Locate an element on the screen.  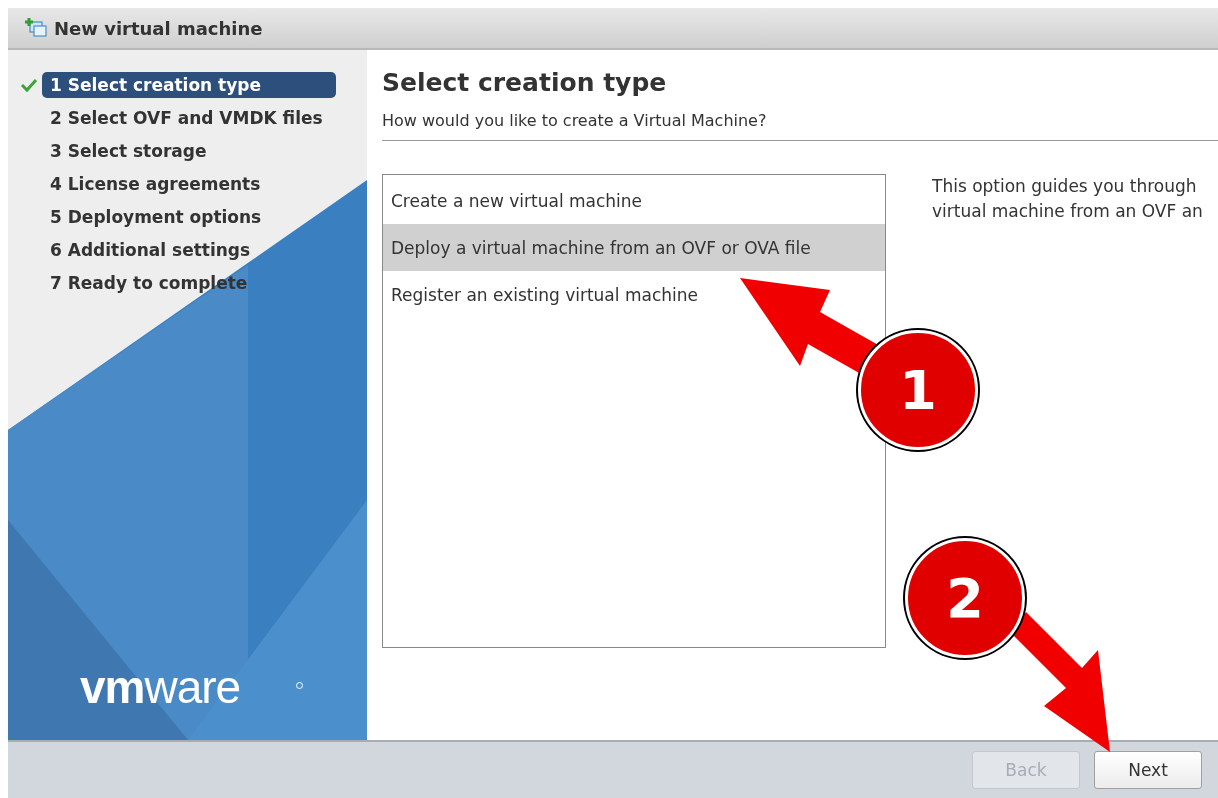
wizard-step: 6 Additional settings is located at coordinates (150, 249).